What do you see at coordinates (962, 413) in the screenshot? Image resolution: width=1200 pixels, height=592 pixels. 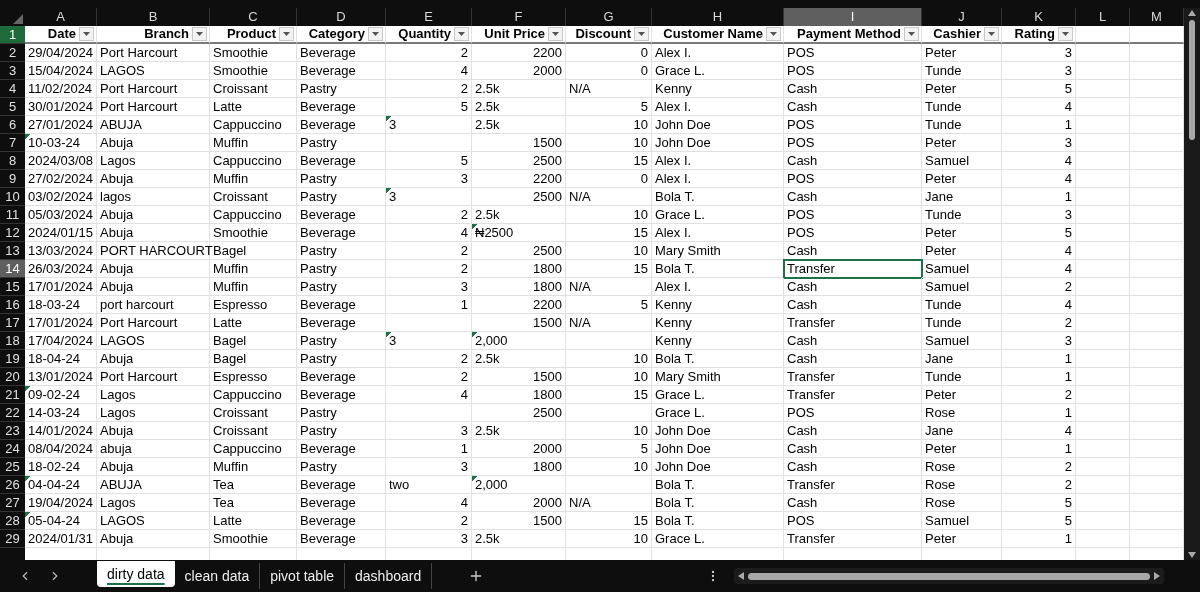 I see `table-cell: Rose` at bounding box center [962, 413].